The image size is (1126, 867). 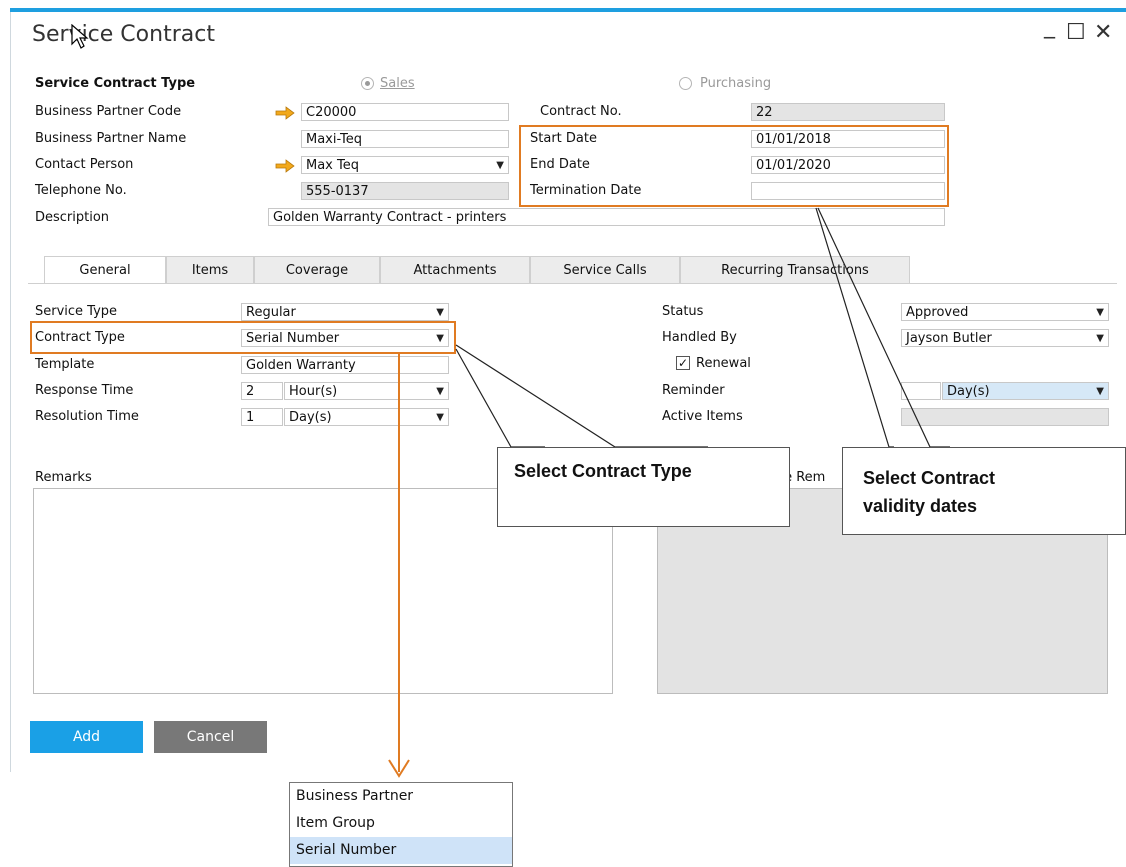 I want to click on callout-validity-line1: Select Contract, so click(x=929, y=478).